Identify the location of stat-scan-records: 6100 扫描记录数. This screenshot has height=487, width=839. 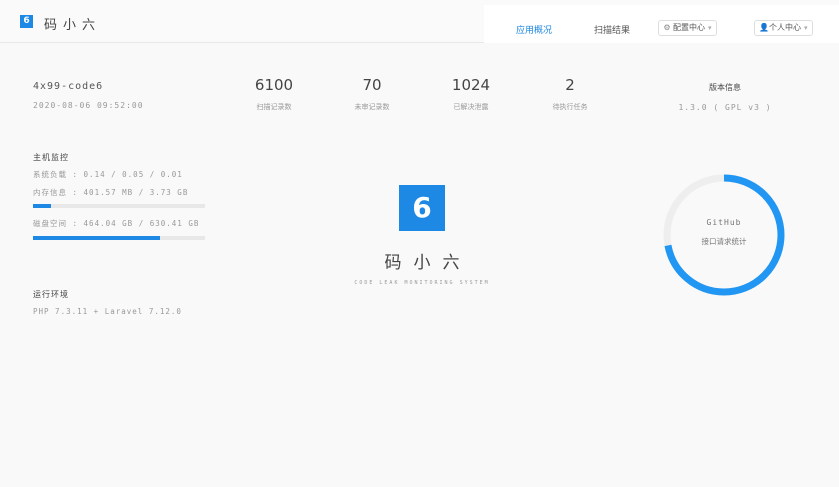
(274, 94).